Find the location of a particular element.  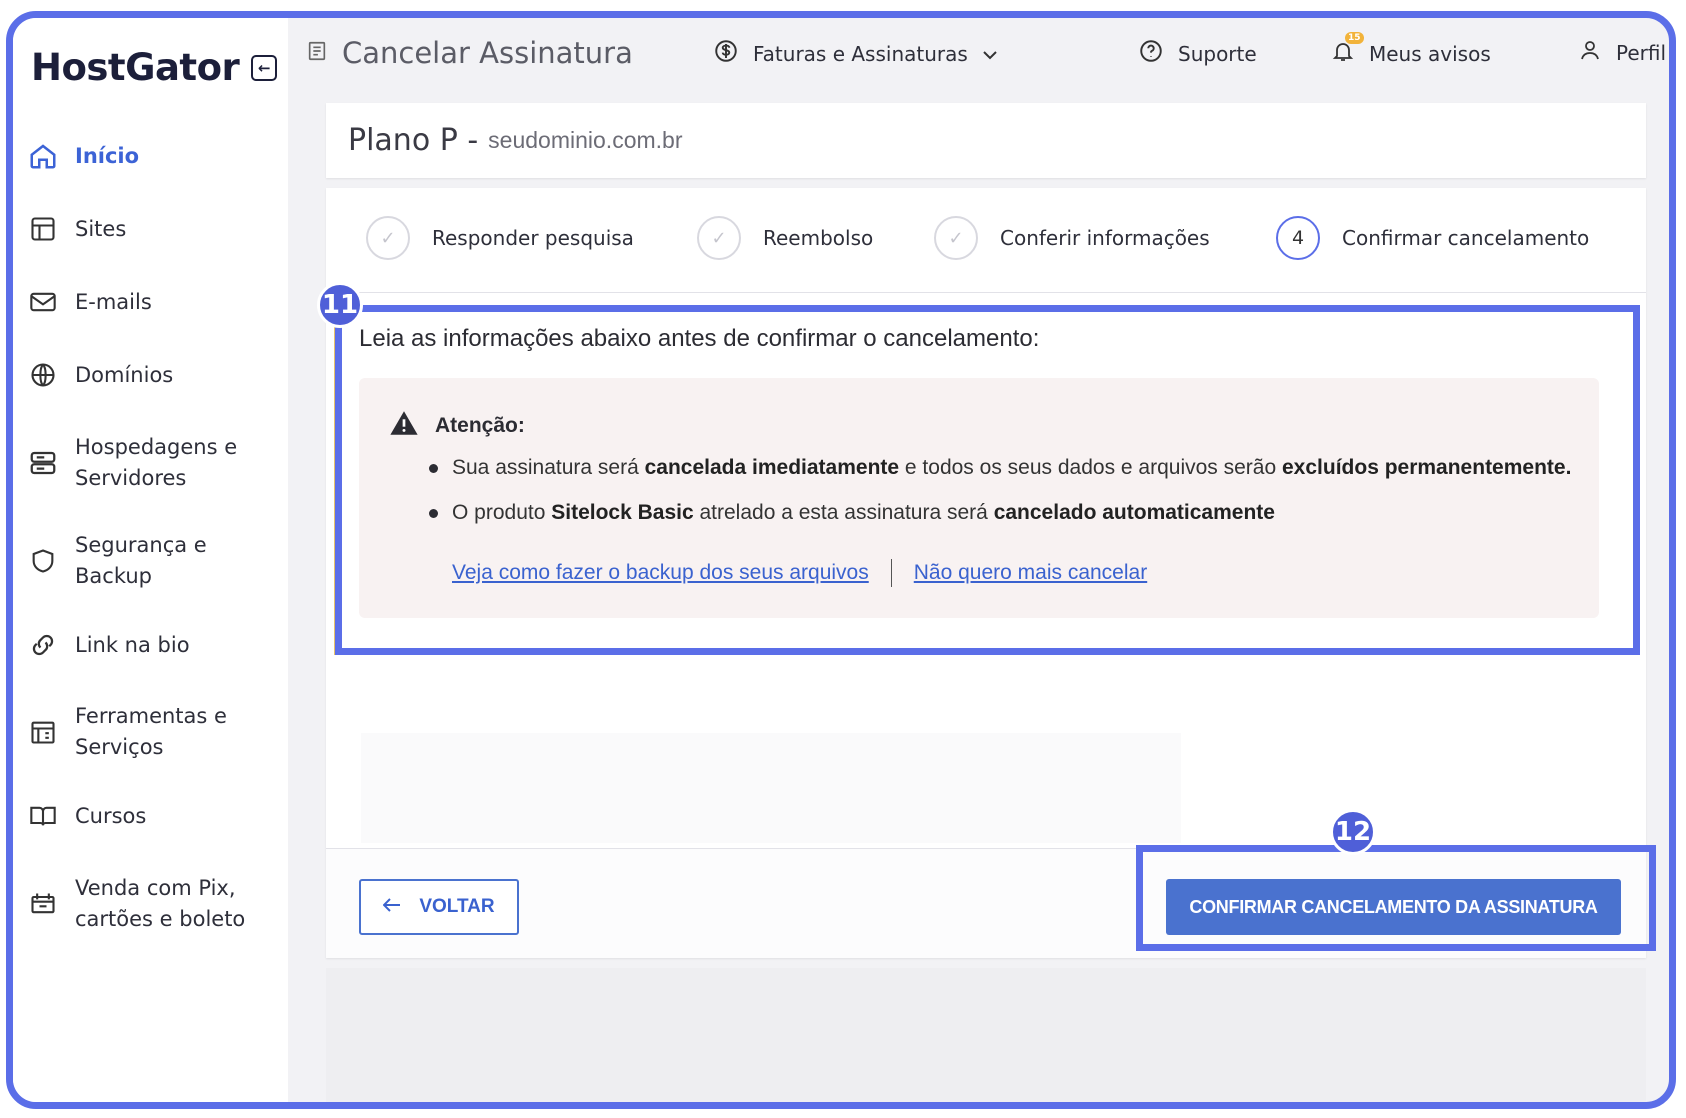

notices-link: 15 Meus avisos is located at coordinates (1411, 50).